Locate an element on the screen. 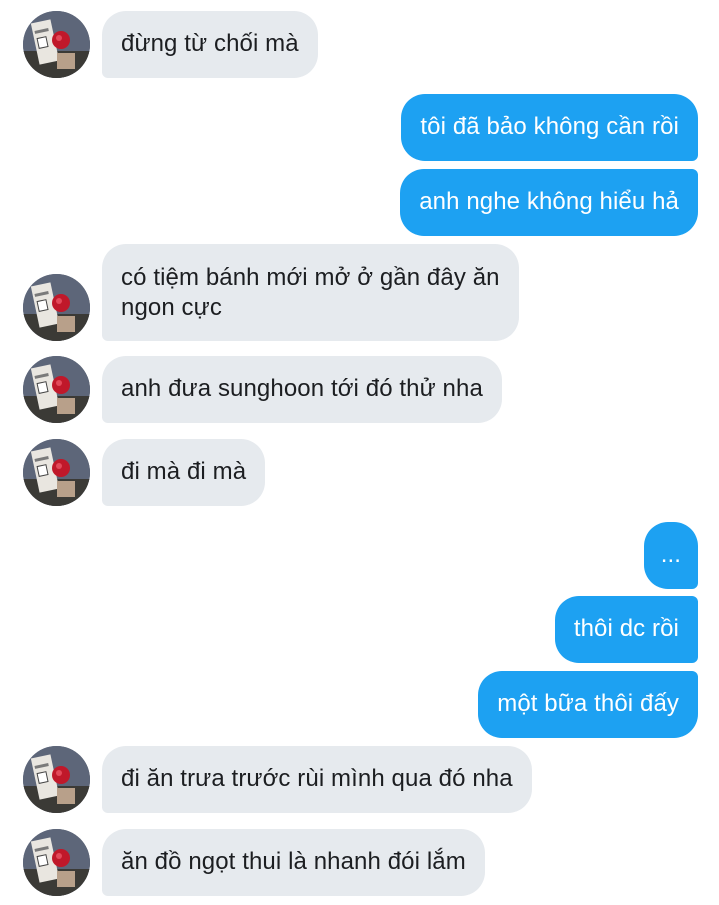  incoming-message-bubble: đi ăn trưa trước rùi mình qua đó nha is located at coordinates (317, 779).